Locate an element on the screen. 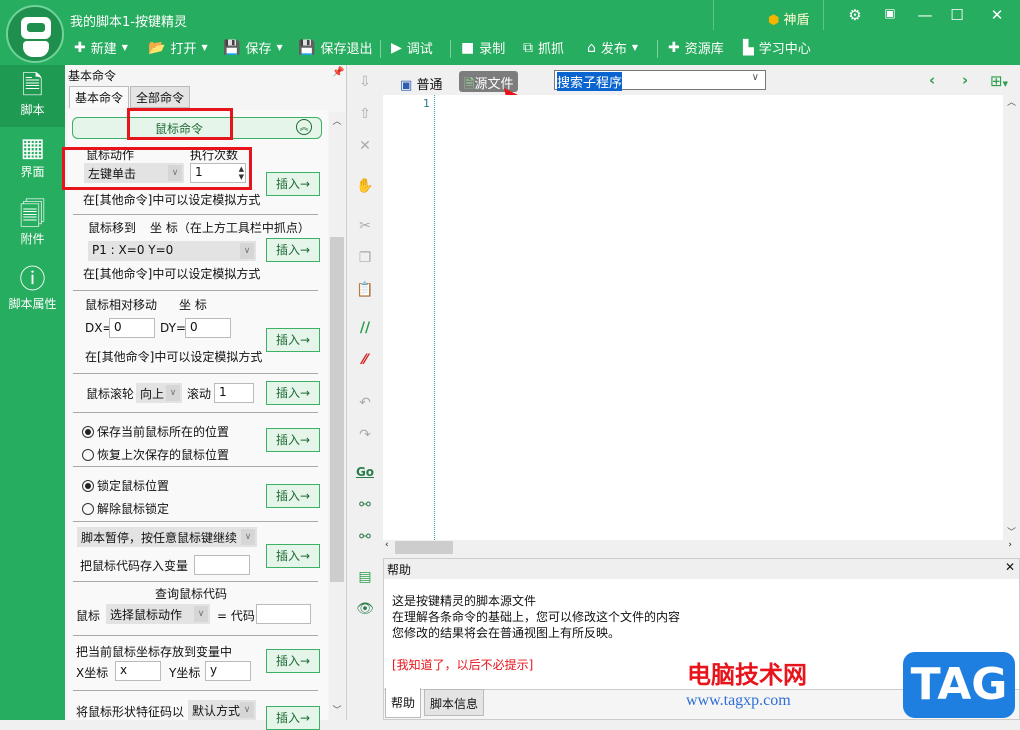 Image resolution: width=1020 pixels, height=730 pixels. shape-mode-select: 默认方式 ∨ is located at coordinates (222, 710).